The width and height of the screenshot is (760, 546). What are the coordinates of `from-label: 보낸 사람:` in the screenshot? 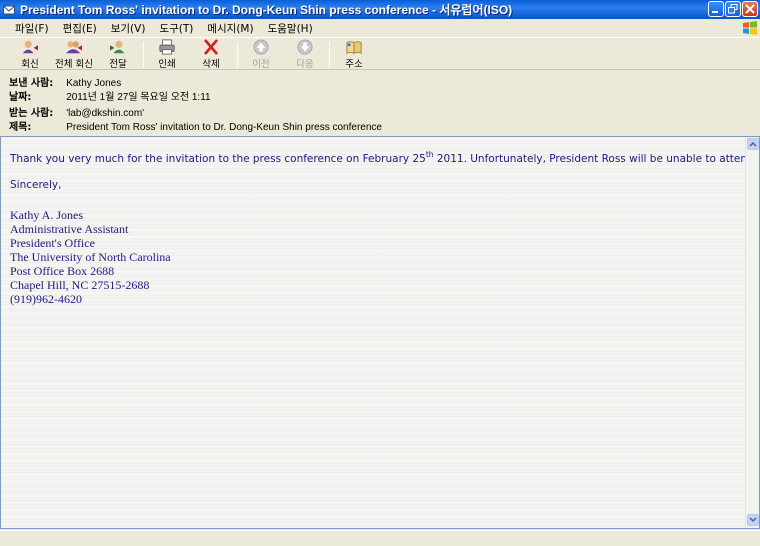 It's located at (31, 83).